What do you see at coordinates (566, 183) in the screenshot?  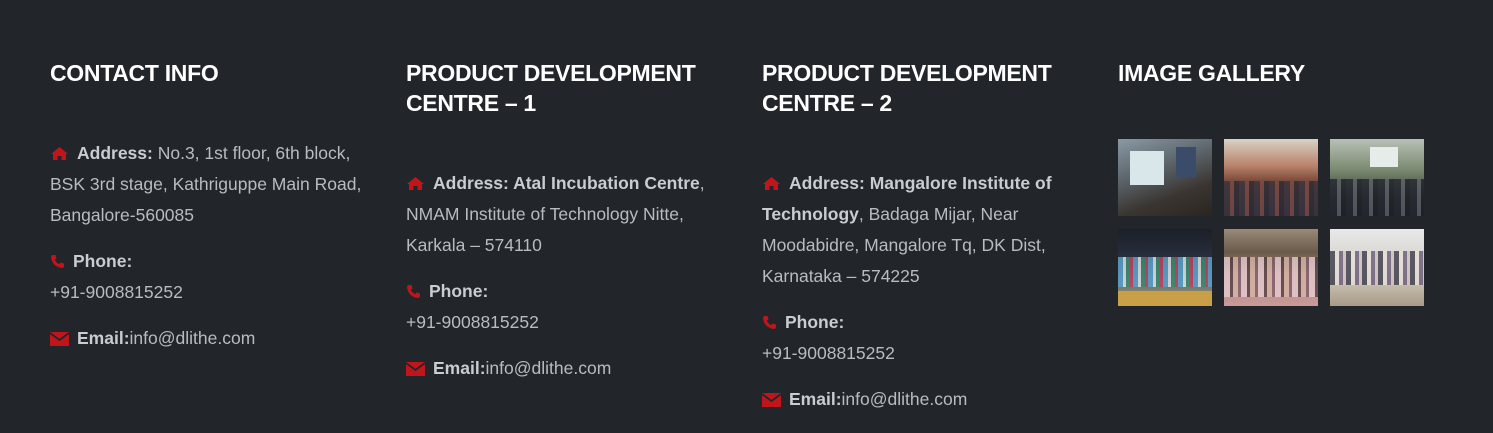 I see `address-label: Address: Atal Incubation Centre` at bounding box center [566, 183].